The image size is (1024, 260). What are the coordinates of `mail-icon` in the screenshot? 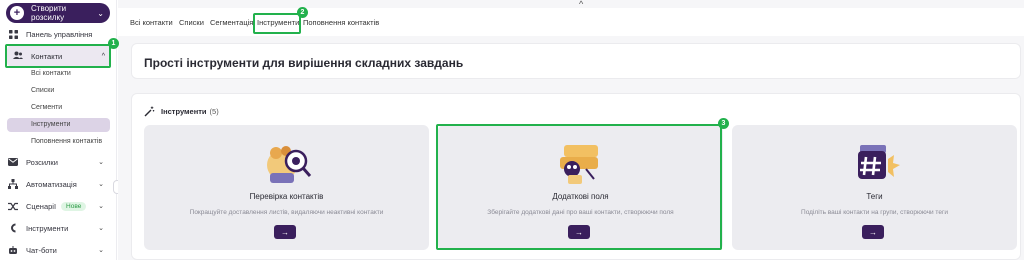 It's located at (13, 162).